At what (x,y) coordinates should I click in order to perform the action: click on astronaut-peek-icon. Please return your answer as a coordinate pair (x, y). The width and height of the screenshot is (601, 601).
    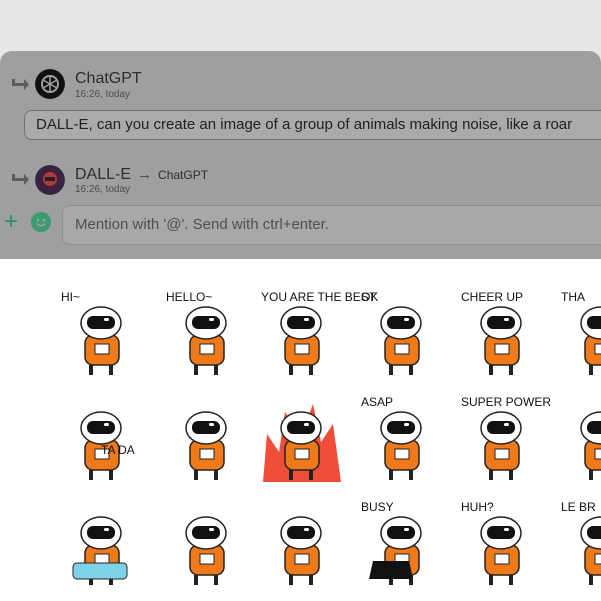
    Looking at the image, I should click on (578, 440).